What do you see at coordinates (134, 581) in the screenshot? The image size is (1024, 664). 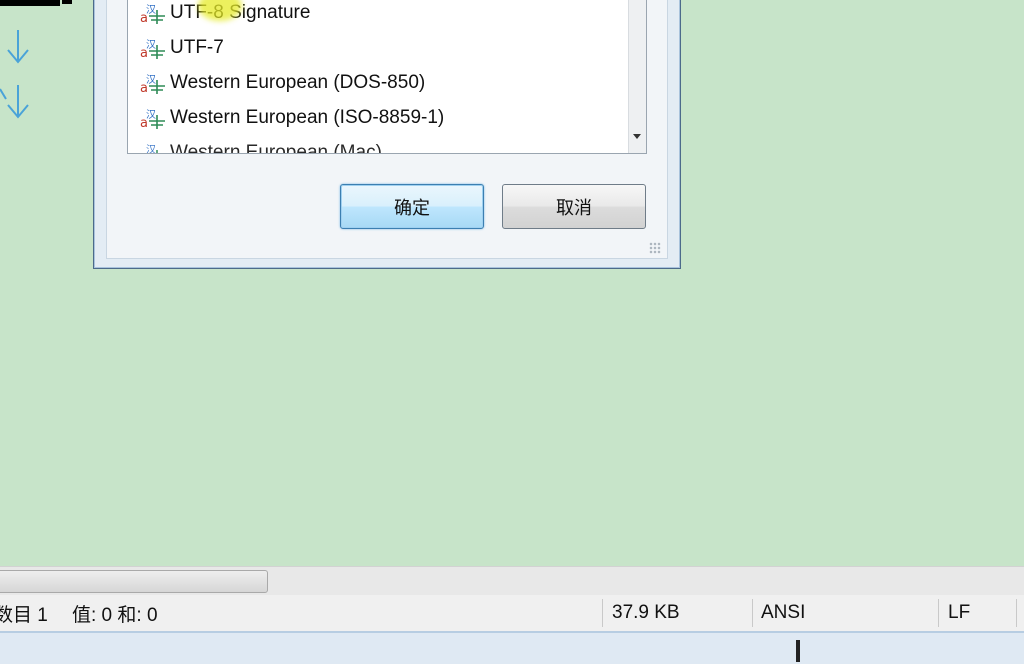 I see `horizontal-scroll-thumb` at bounding box center [134, 581].